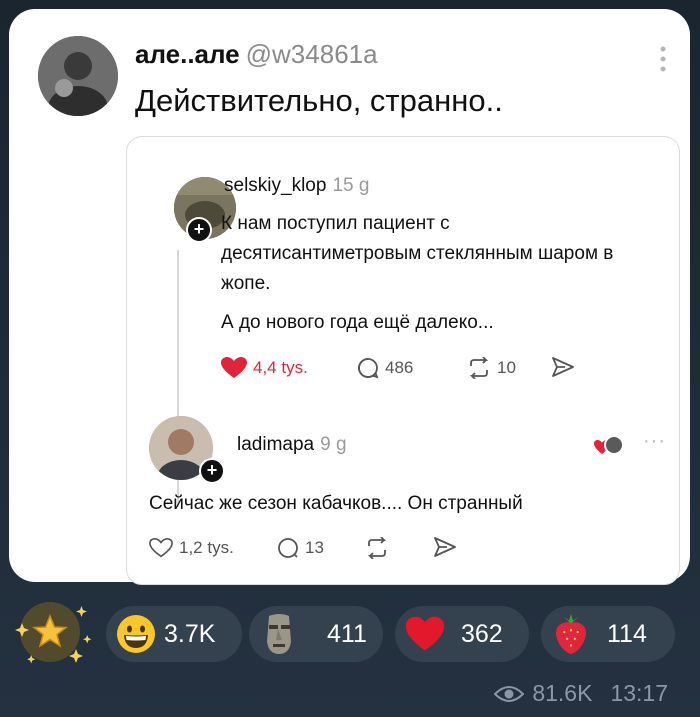 Image resolution: width=700 pixels, height=717 pixels. I want to click on comment-button: 486, so click(385, 368).